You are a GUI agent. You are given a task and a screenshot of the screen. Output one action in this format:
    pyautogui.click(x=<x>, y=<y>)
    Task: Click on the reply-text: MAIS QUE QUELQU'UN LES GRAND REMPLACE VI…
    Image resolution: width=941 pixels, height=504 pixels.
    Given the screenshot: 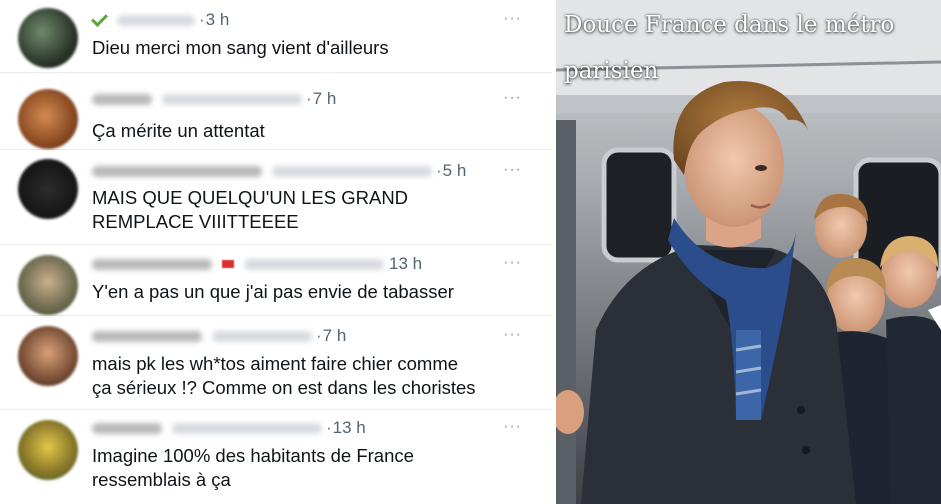 What is the action you would take?
    pyautogui.click(x=250, y=209)
    